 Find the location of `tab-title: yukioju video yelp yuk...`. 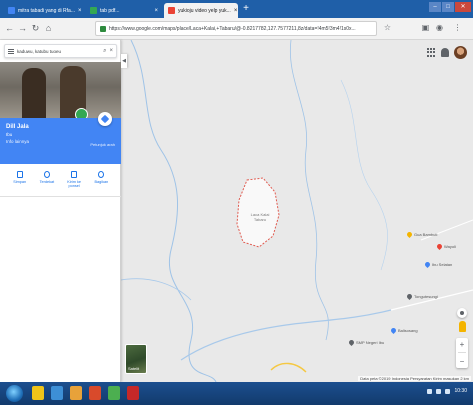

tab-title: yukioju video yelp yuk... is located at coordinates (204, 10).